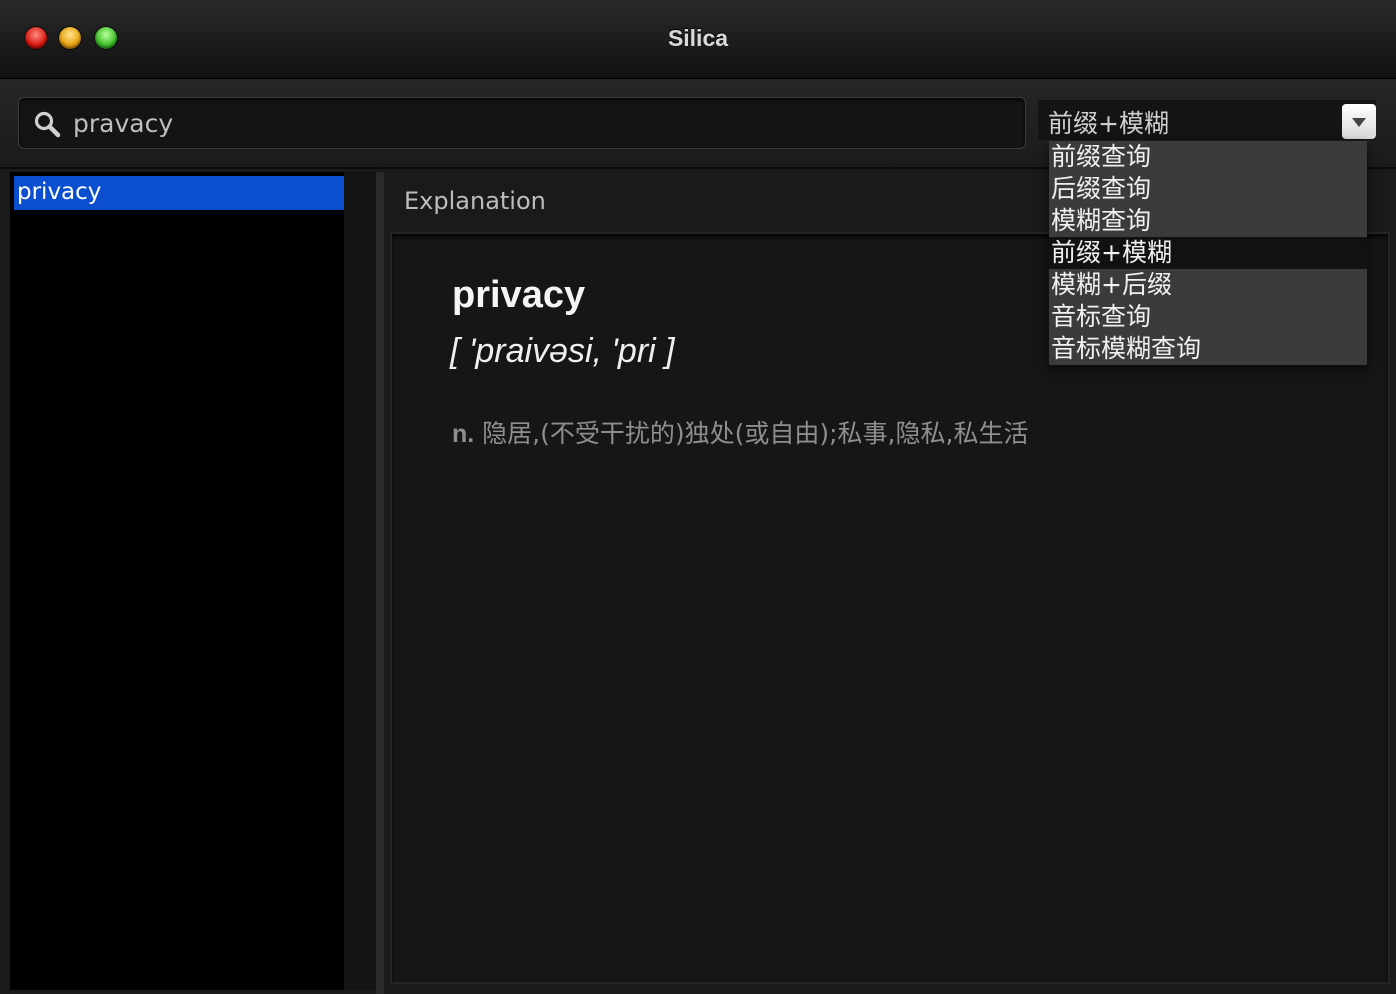 The width and height of the screenshot is (1396, 994). Describe the element at coordinates (47, 124) in the screenshot. I see `search-icon` at that location.